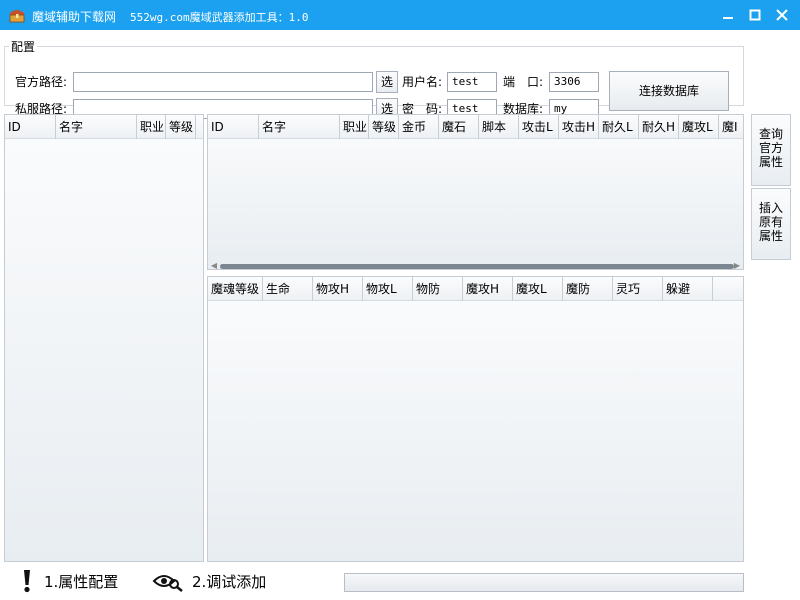  Describe the element at coordinates (459, 127) in the screenshot. I see `column-header: 魔石` at that location.